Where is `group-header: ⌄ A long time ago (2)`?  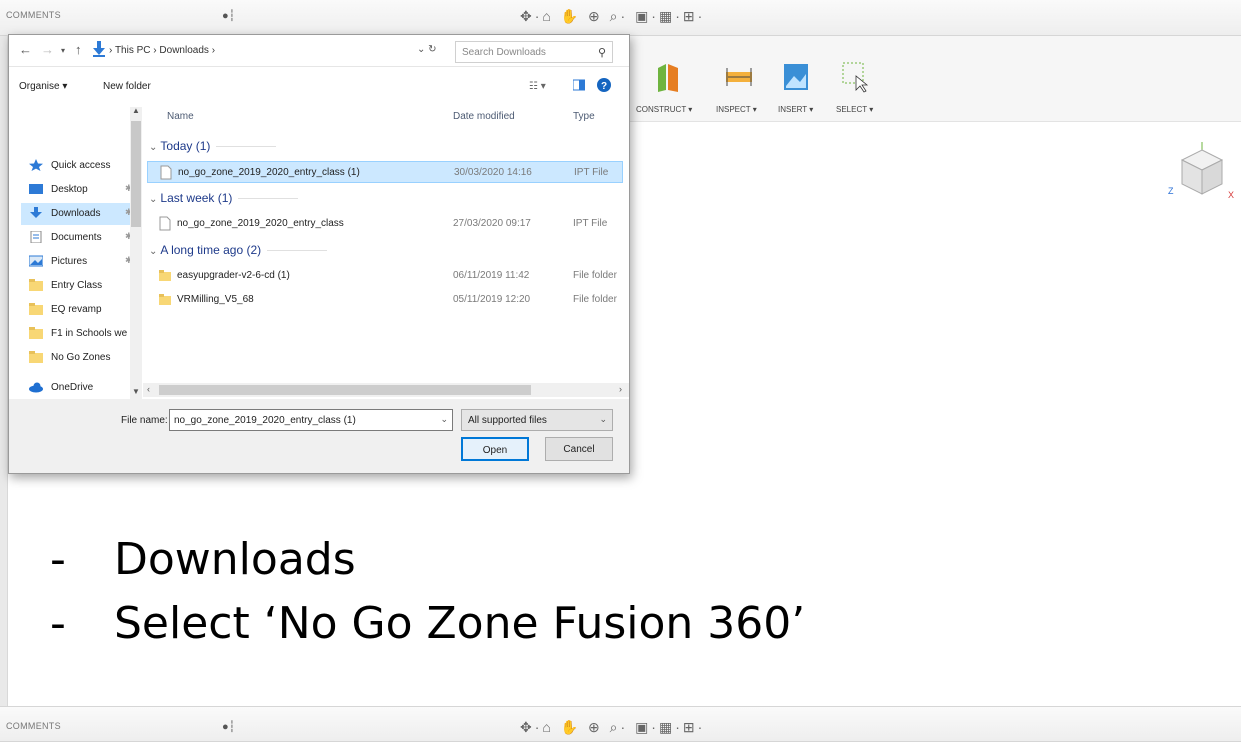 group-header: ⌄ A long time ago (2) is located at coordinates (238, 250).